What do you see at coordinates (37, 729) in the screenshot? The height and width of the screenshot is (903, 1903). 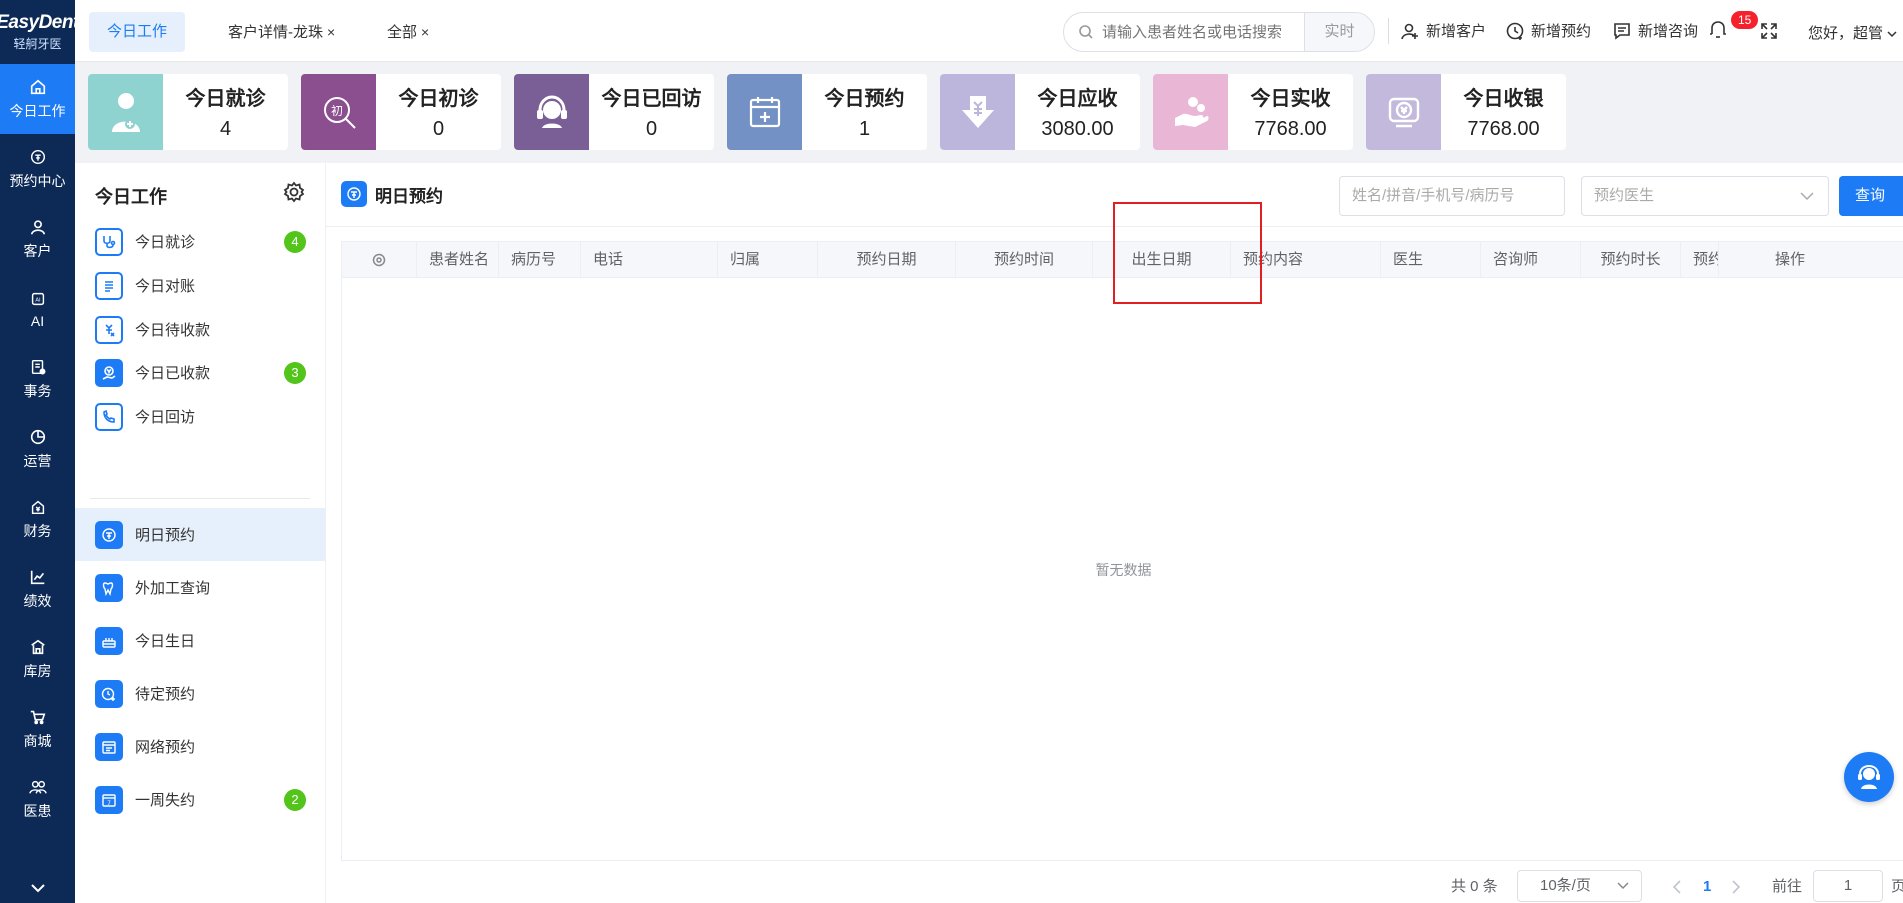 I see `nav-item-mall: 商城` at bounding box center [37, 729].